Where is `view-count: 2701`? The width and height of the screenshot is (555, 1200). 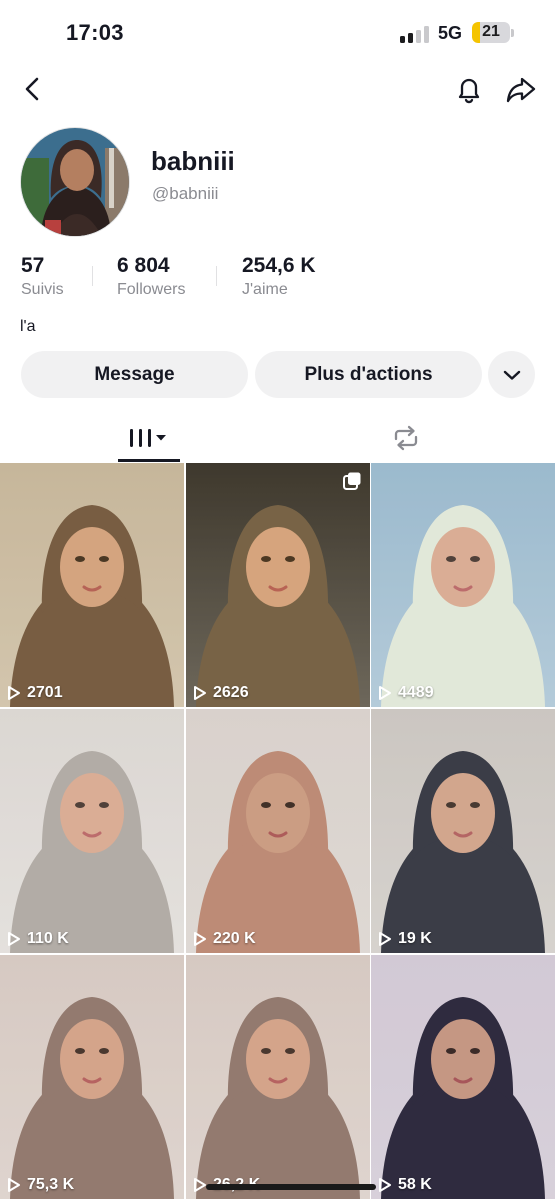 view-count: 2701 is located at coordinates (35, 693).